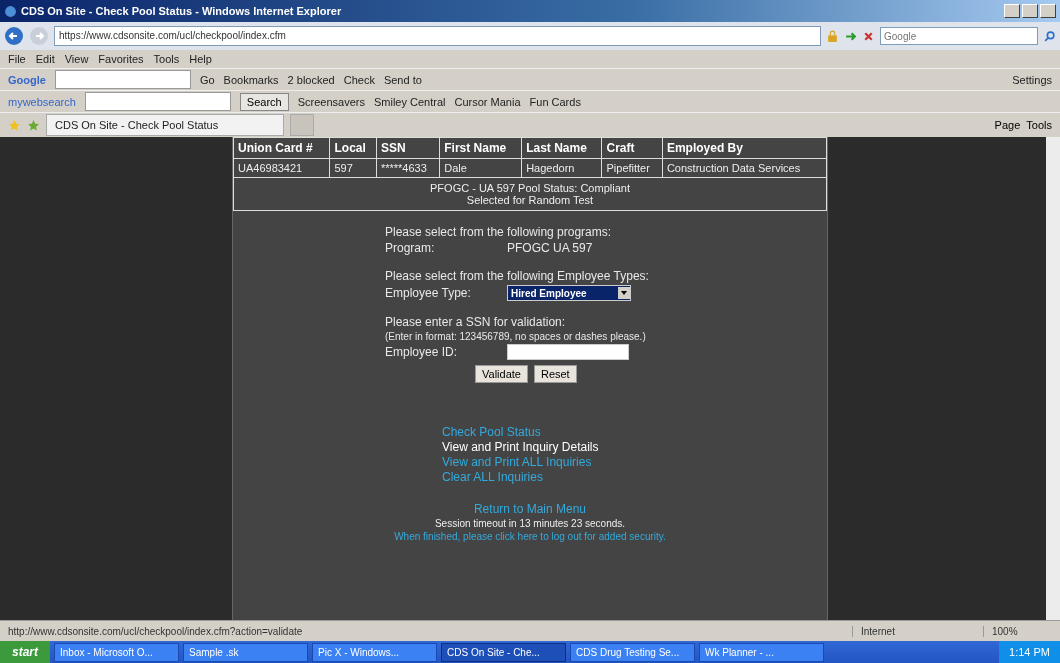 The image size is (1060, 663). I want to click on toolbar-link: Smiley Central, so click(410, 101).